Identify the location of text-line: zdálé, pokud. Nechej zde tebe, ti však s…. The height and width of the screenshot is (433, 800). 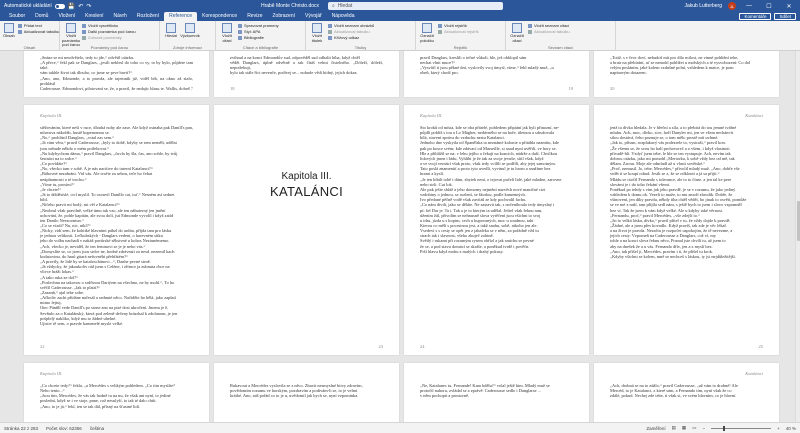
(673, 396).